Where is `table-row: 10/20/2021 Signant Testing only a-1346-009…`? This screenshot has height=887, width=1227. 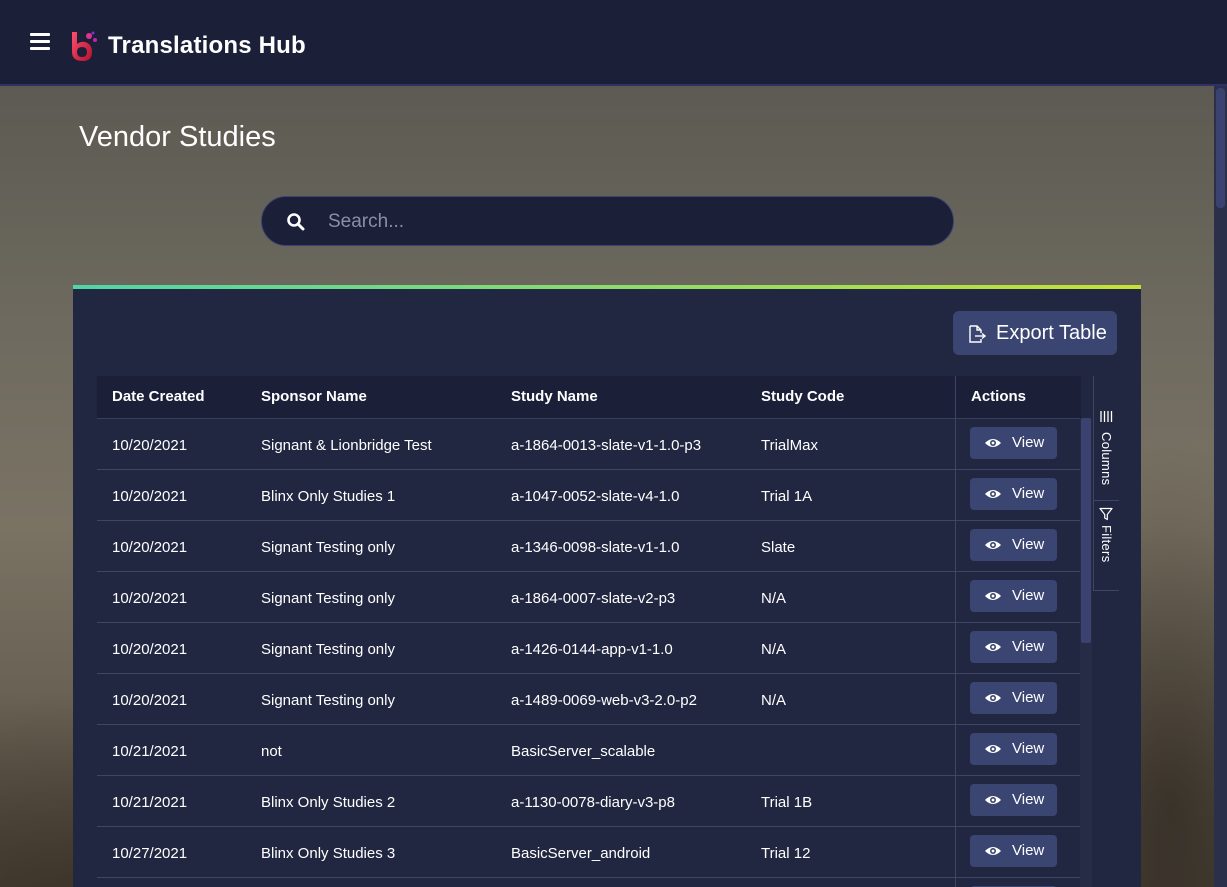 table-row: 10/20/2021 Signant Testing only a-1346-009… is located at coordinates (589, 546).